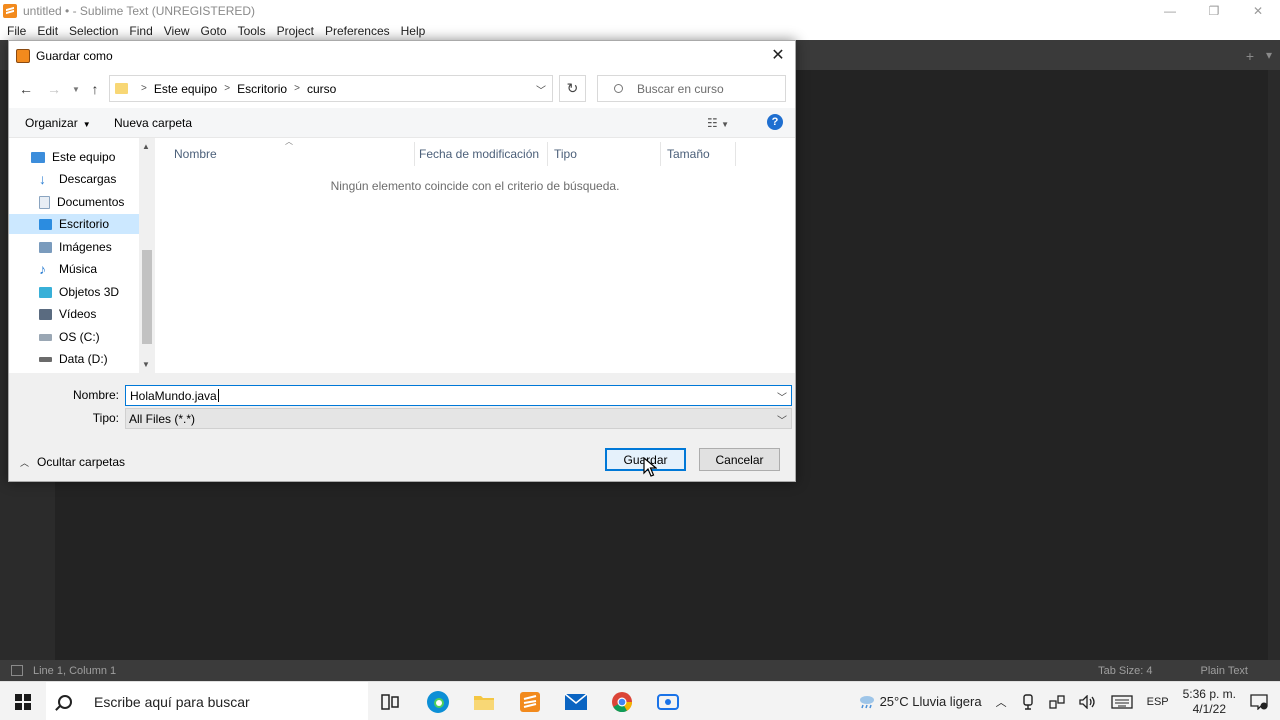  I want to click on column-header-modified: Fecha de modificación, so click(479, 154).